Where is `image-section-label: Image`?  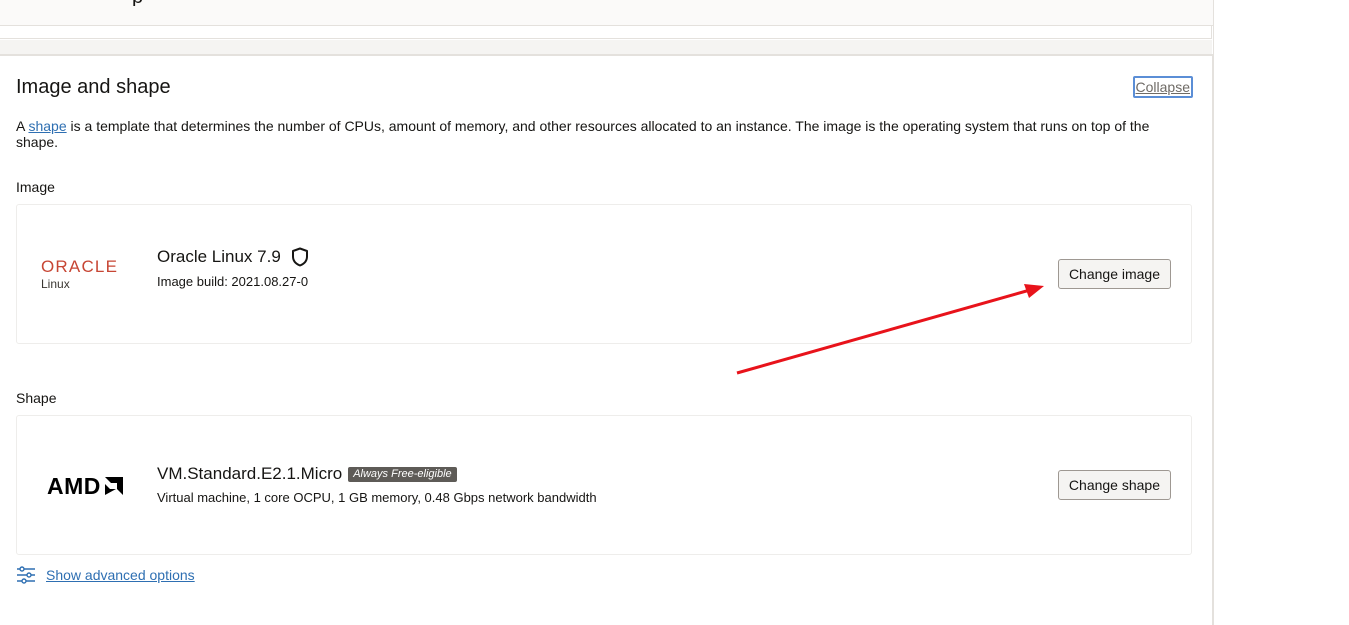
image-section-label: Image is located at coordinates (35, 187).